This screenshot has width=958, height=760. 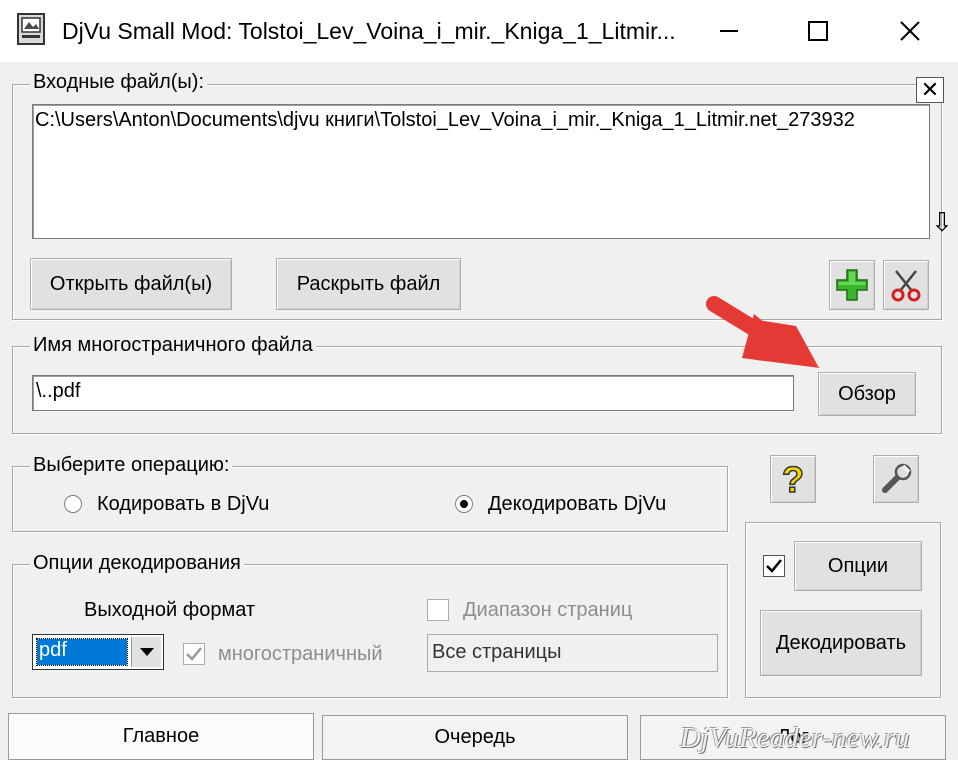 I want to click on move-down-button: ⇩, so click(x=942, y=222).